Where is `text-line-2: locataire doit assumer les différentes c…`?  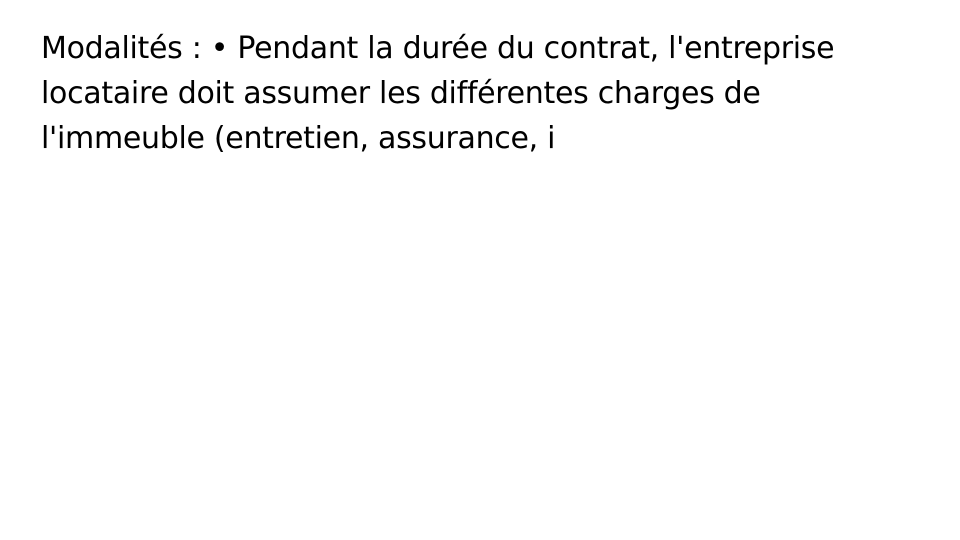 text-line-2: locataire doit assumer les différentes c… is located at coordinates (401, 93).